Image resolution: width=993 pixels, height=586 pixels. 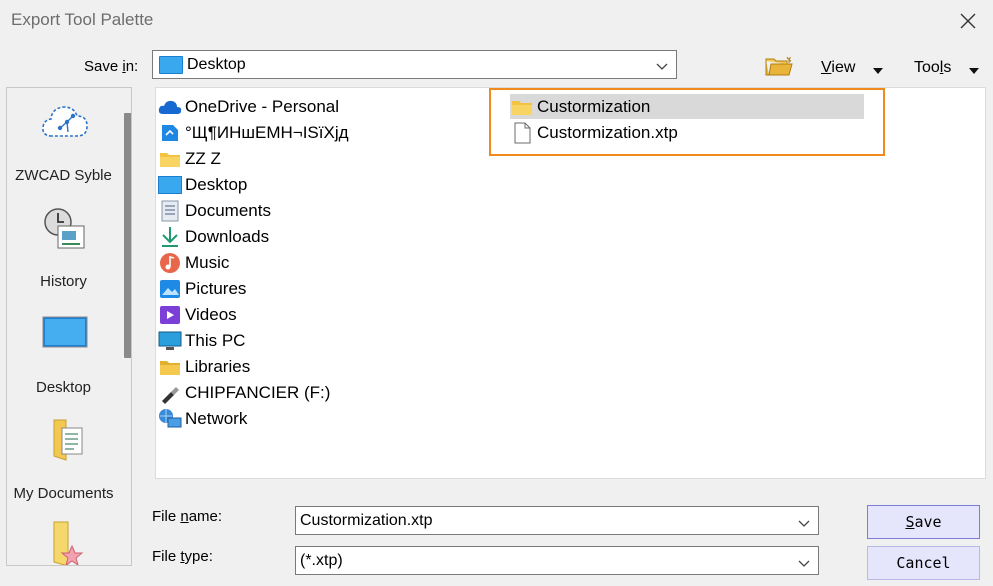 I want to click on new-folder-button, so click(x=780, y=67).